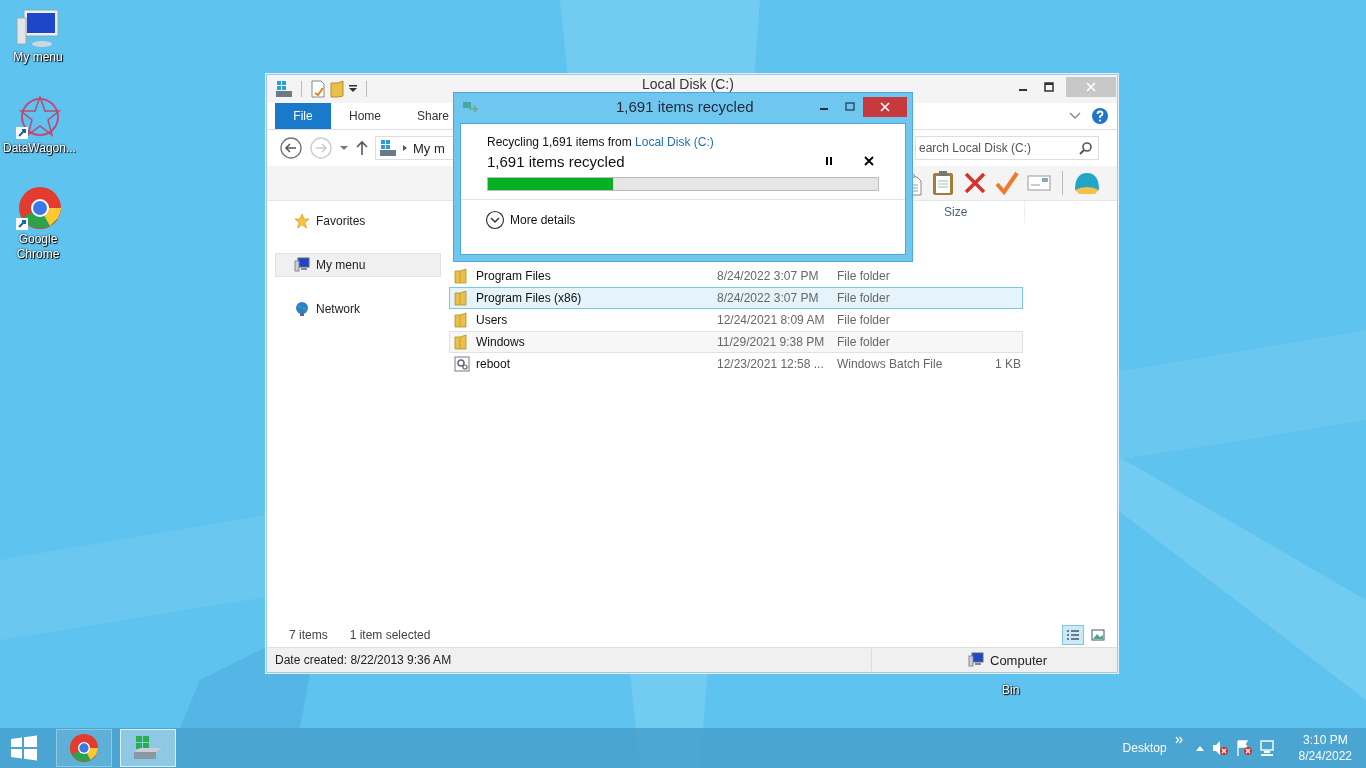 The width and height of the screenshot is (1366, 768). I want to click on file-name: Users, so click(492, 320).